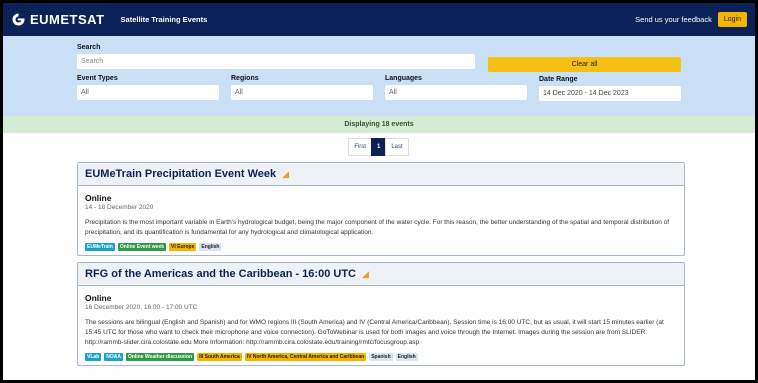 The height and width of the screenshot is (383, 758). I want to click on event-types-filter: Event Types All, so click(154, 88).